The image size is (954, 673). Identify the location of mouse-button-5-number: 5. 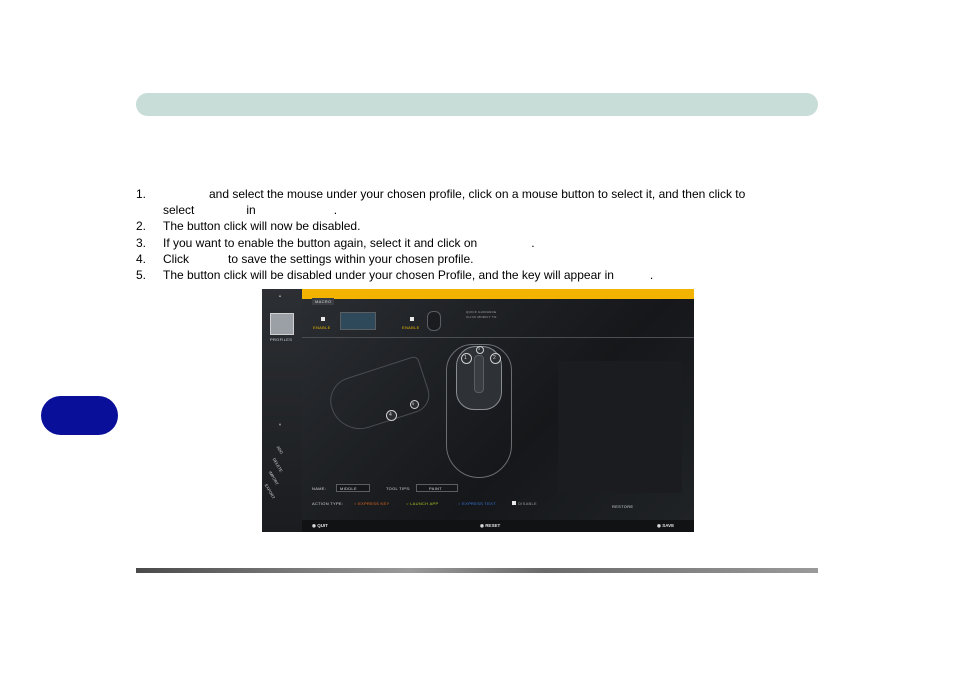
(413, 403).